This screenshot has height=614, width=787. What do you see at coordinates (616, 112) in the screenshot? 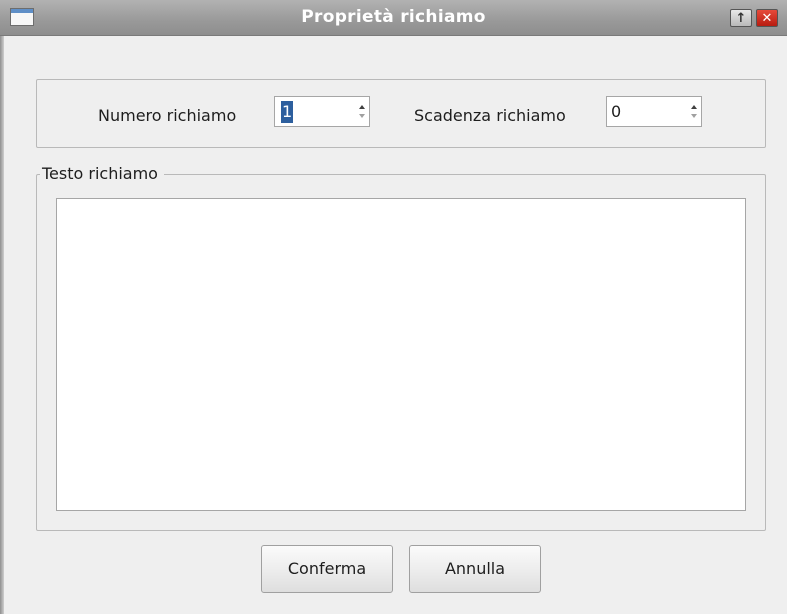
I see `scadenza-richiamo-value: 0` at bounding box center [616, 112].